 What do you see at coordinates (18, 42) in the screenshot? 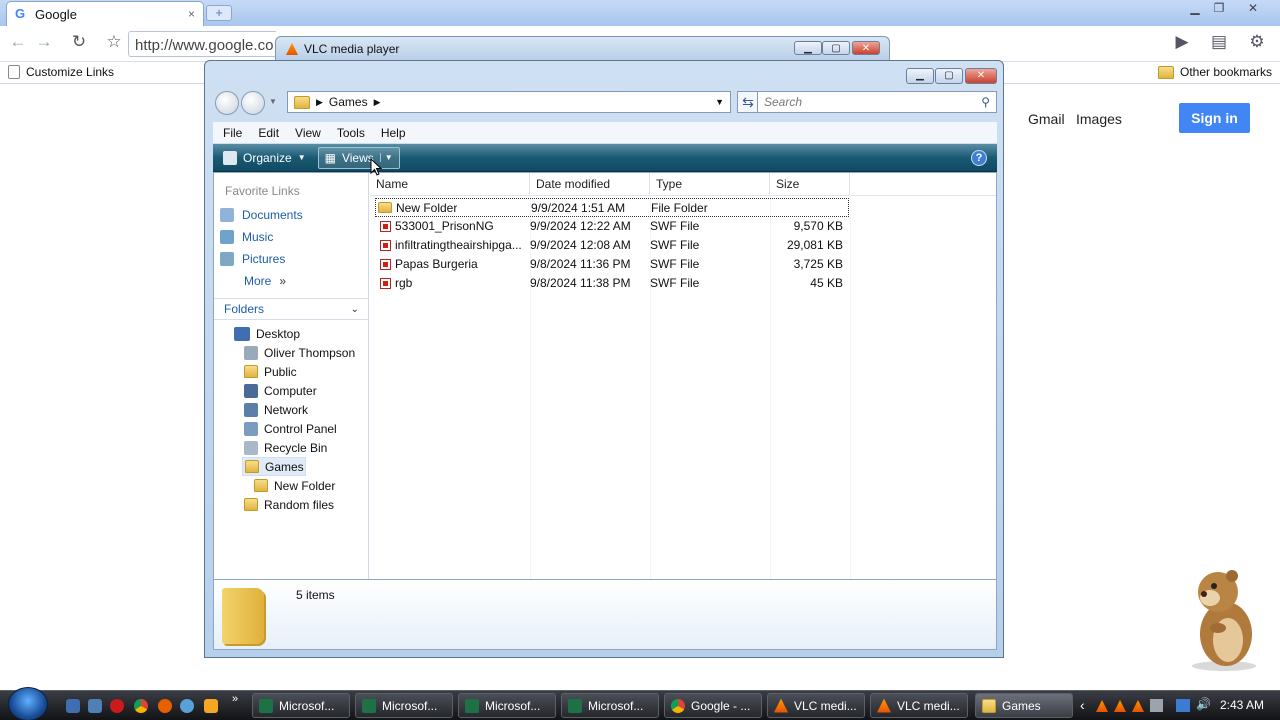
I see `back-arrow-icon: ←` at bounding box center [18, 42].